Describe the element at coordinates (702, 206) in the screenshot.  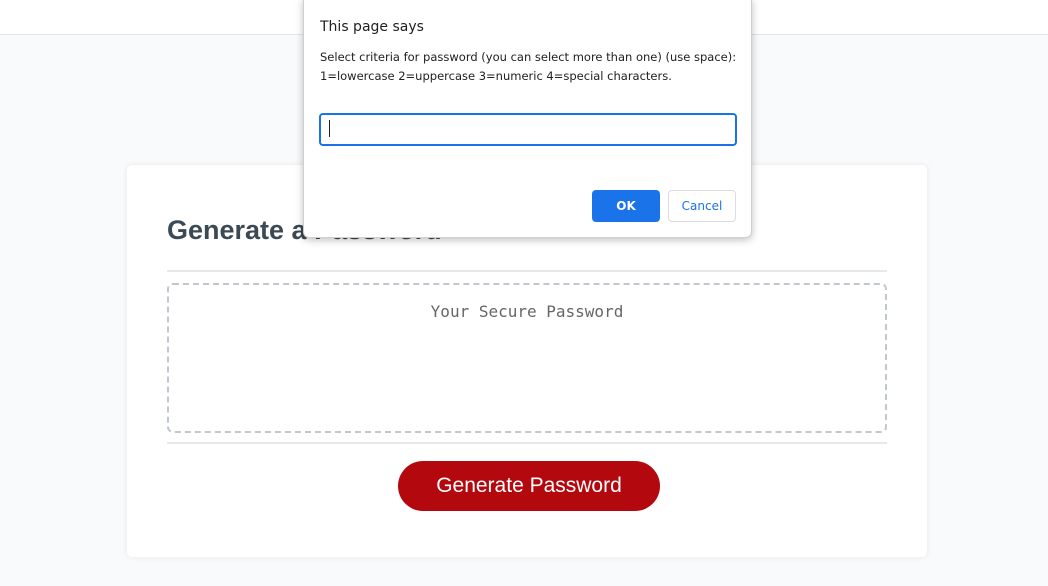
I see `cancel-button: Cancel` at that location.